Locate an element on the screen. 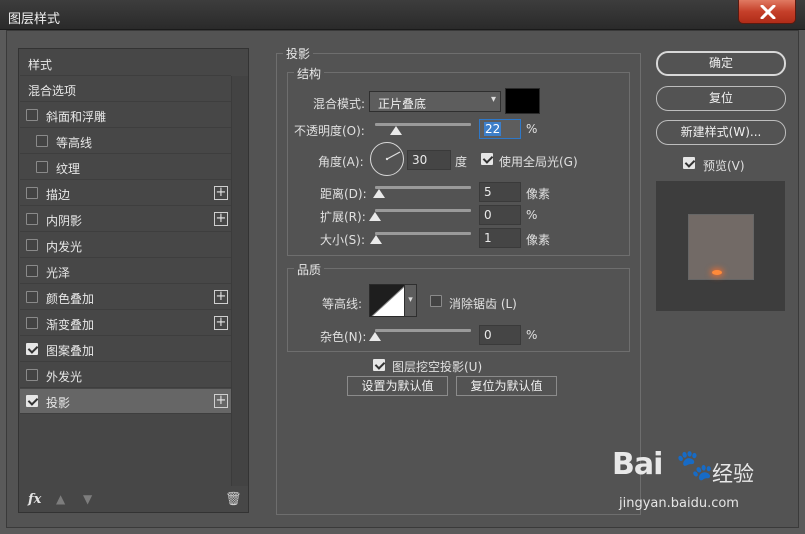  global-light-label: 使用全局光(G) is located at coordinates (538, 162).